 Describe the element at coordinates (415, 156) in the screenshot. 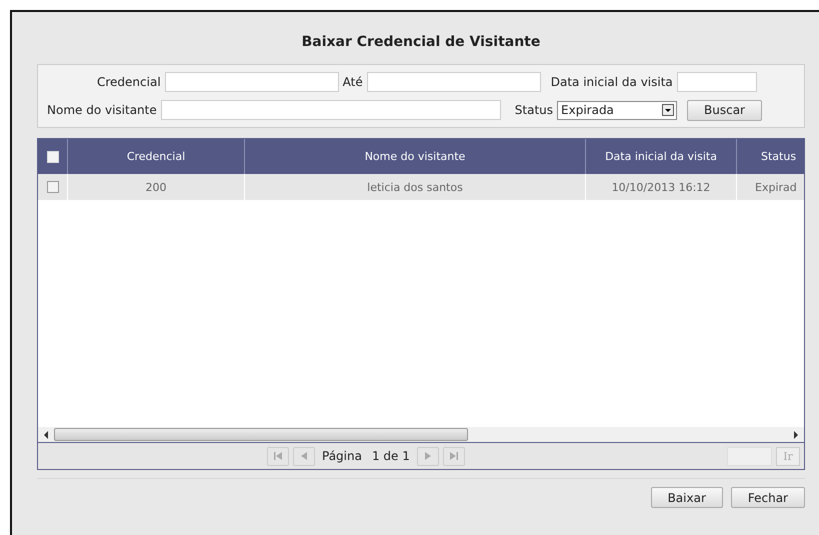

I see `column-header: Nome do visitante` at that location.